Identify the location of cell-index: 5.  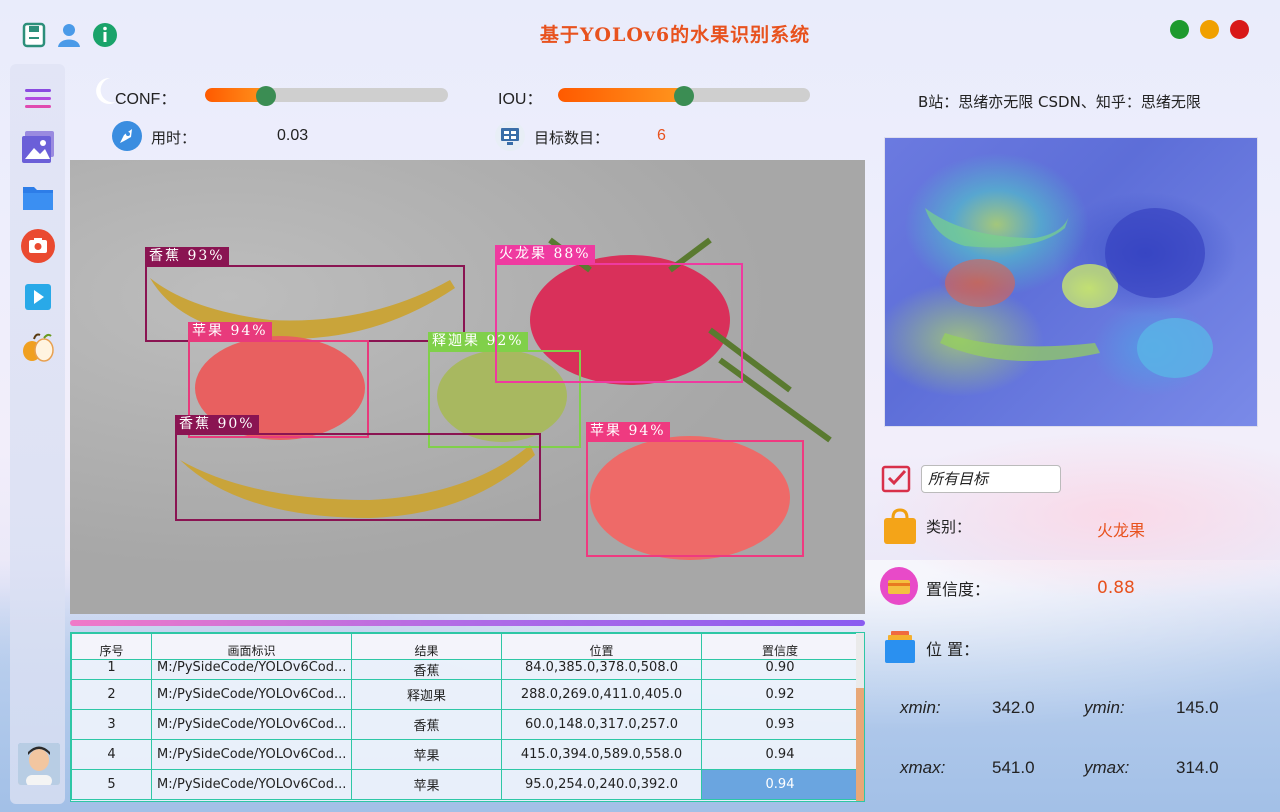
(111, 784).